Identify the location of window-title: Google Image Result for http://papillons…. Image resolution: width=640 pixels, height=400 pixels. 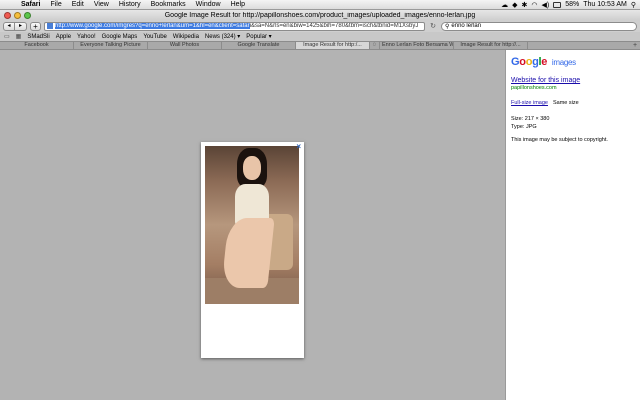
(320, 15).